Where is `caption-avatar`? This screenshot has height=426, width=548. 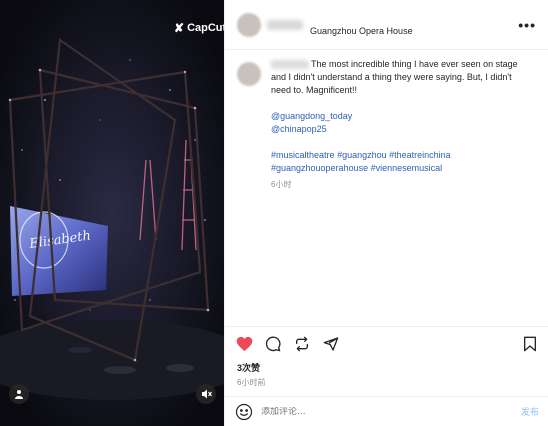
caption-avatar is located at coordinates (249, 74).